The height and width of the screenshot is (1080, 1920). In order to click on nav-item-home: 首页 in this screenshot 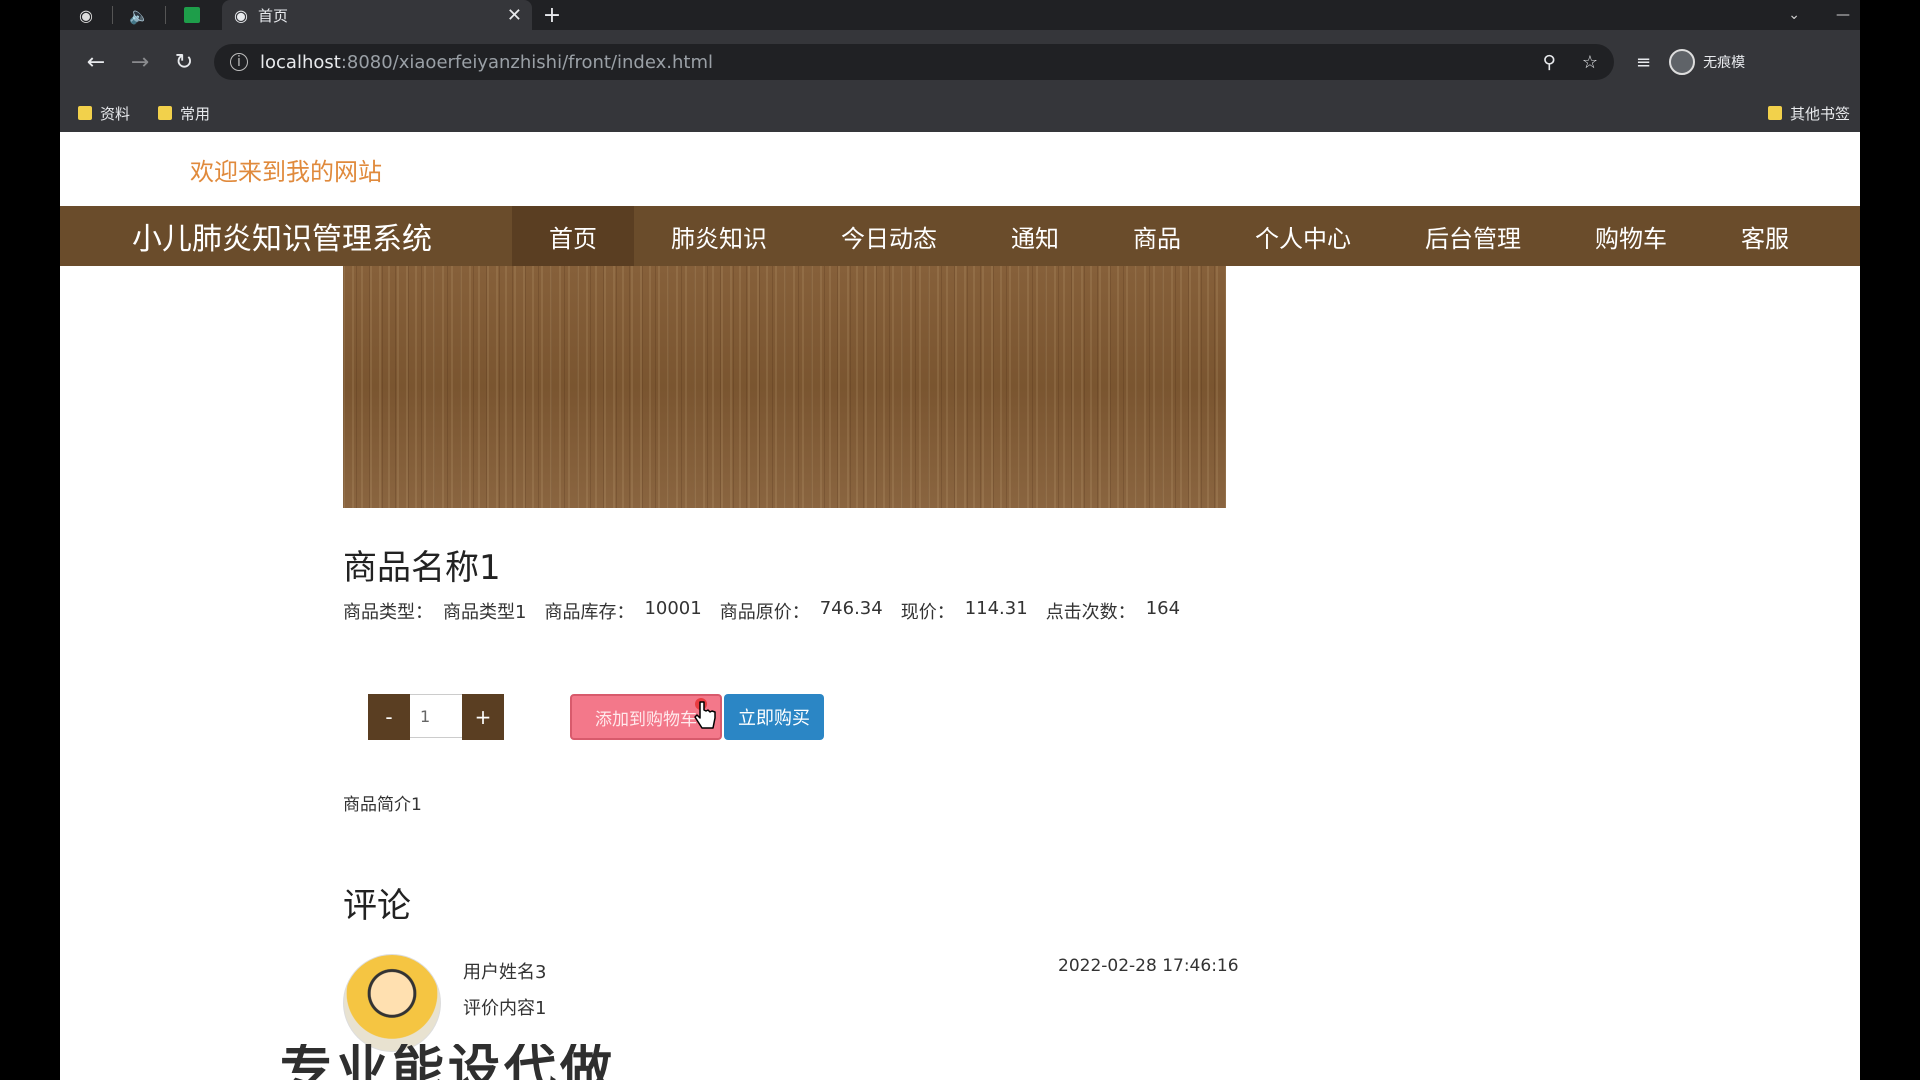, I will do `click(573, 236)`.